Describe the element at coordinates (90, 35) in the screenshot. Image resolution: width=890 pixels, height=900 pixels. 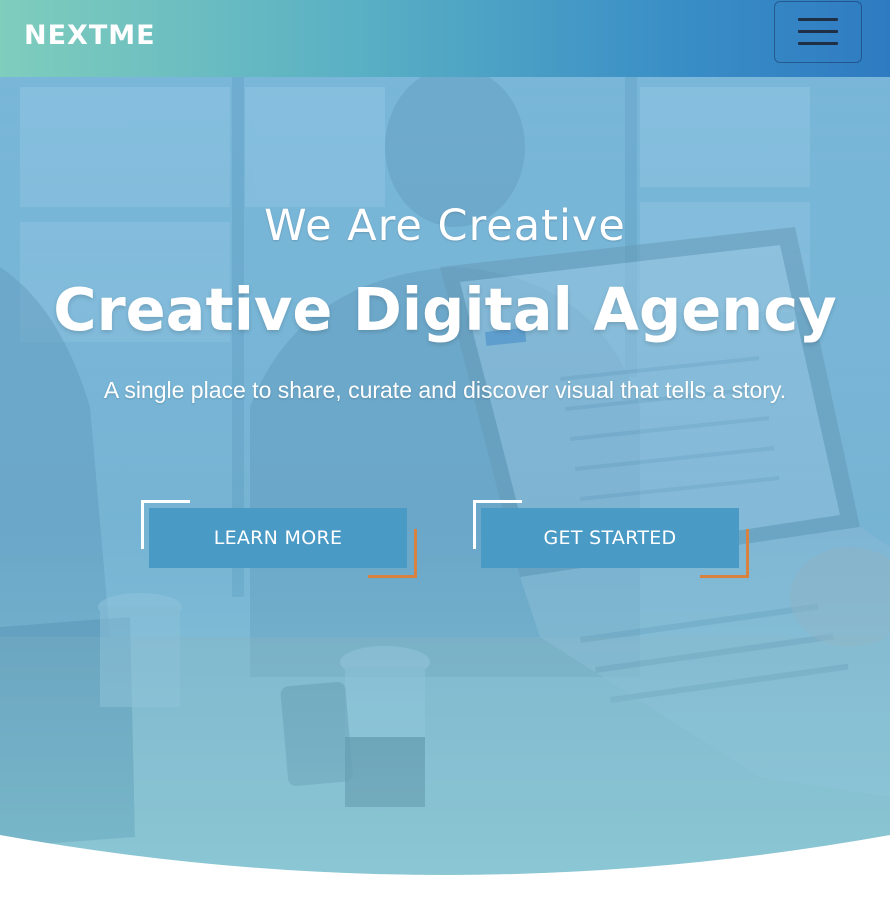
I see `brand-logo: NEXTME` at that location.